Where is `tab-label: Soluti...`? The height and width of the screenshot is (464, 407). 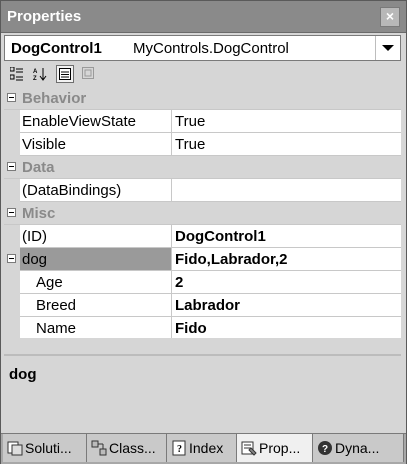
tab-label: Soluti... is located at coordinates (48, 448).